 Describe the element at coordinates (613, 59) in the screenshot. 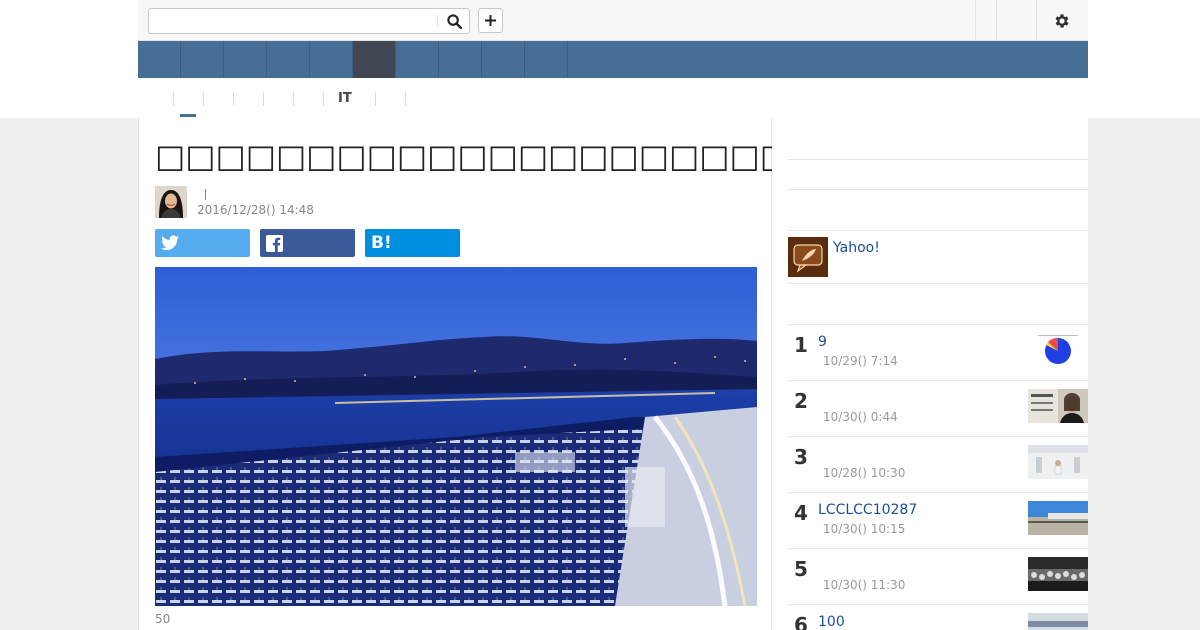

I see `category-nav` at that location.